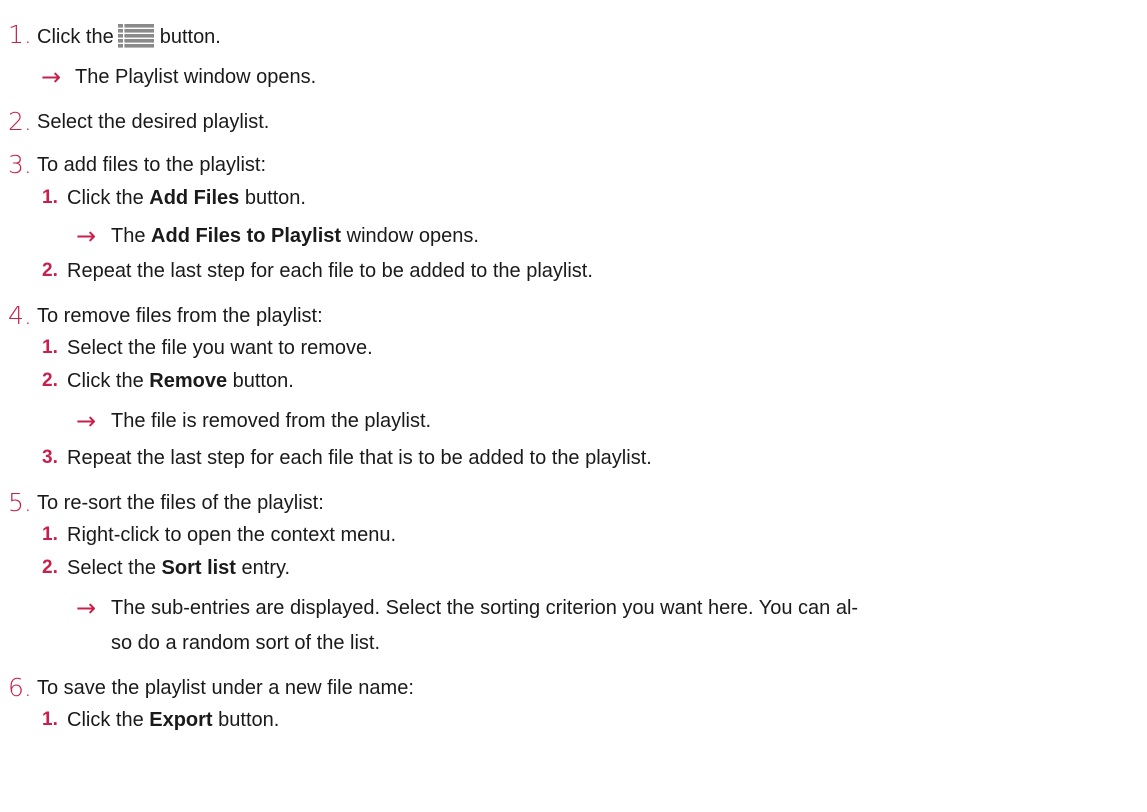  I want to click on substep-number: 3., so click(50, 457).